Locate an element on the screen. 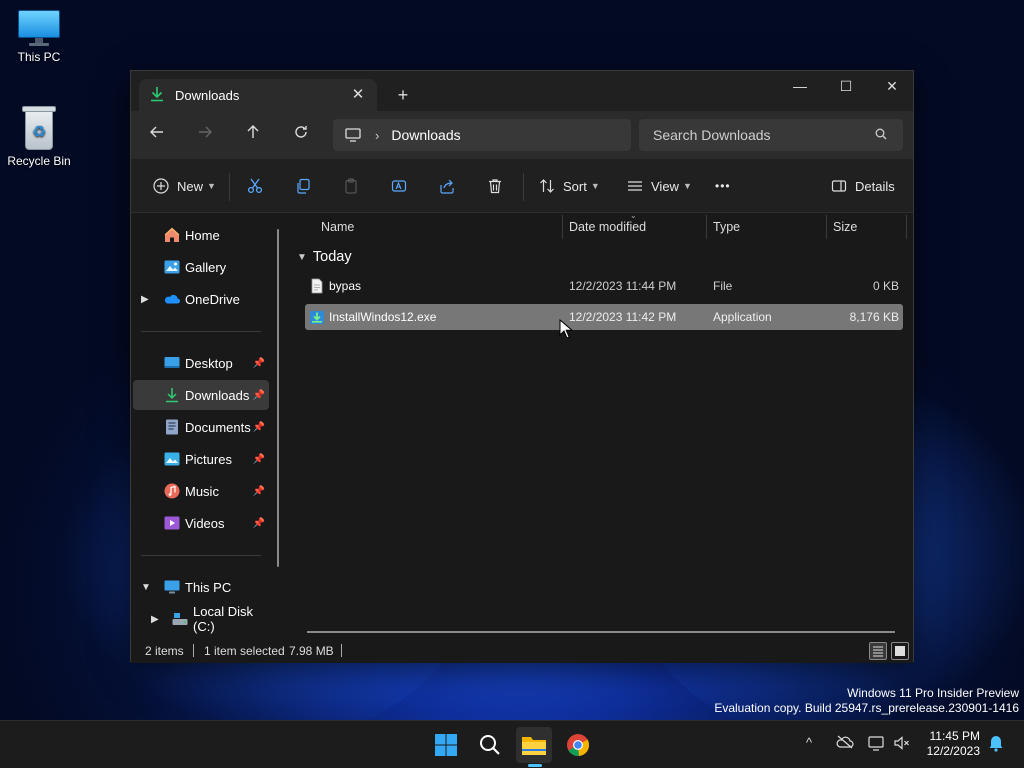 Image resolution: width=1024 pixels, height=768 pixels. home-icon is located at coordinates (172, 234).